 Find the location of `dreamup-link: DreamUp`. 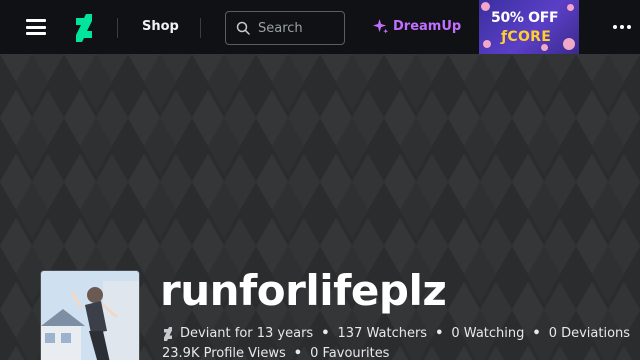

dreamup-link: DreamUp is located at coordinates (416, 26).